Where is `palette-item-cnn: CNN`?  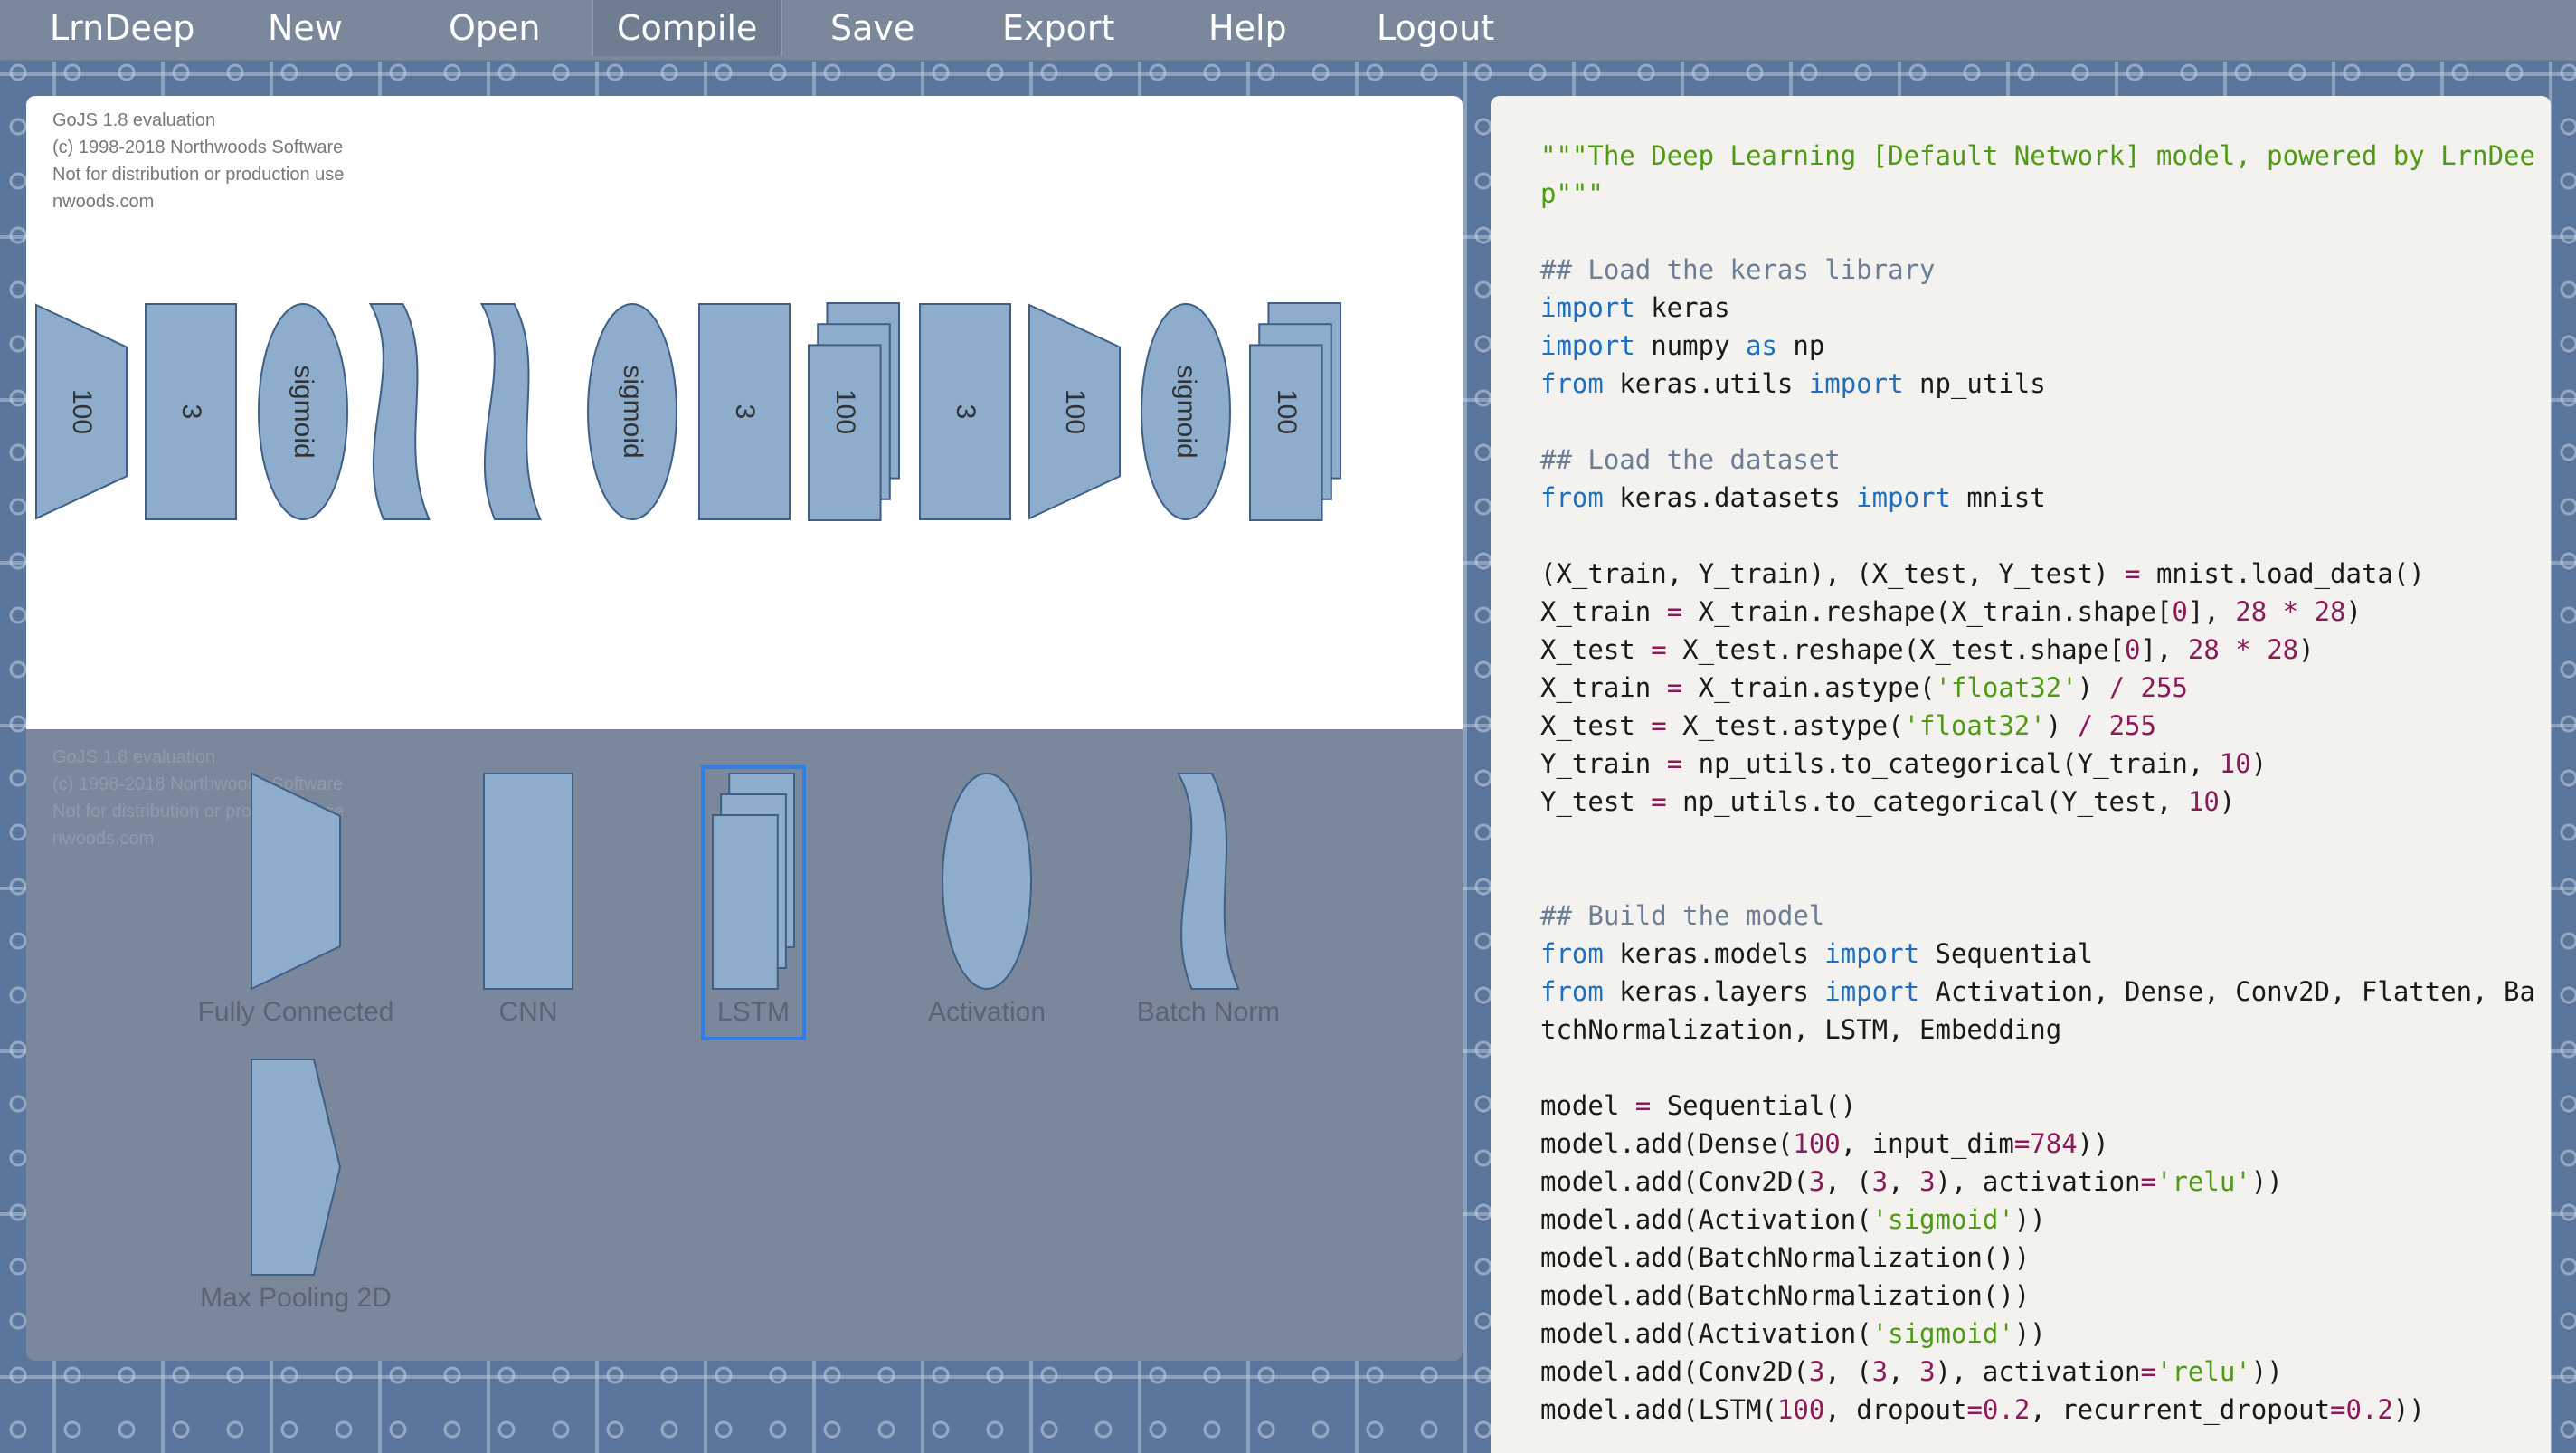 palette-item-cnn: CNN is located at coordinates (528, 900).